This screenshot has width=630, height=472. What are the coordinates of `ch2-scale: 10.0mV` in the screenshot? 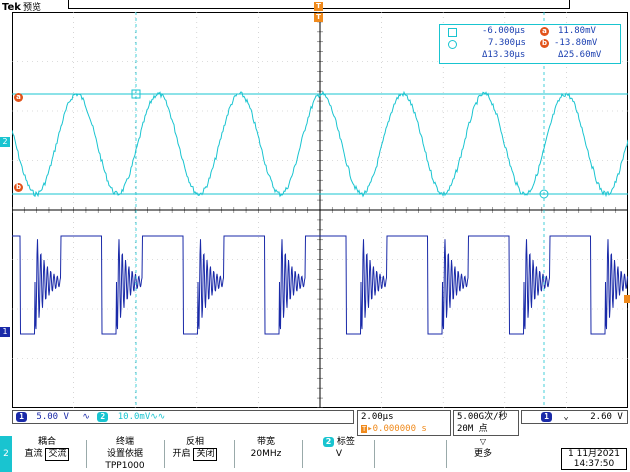 It's located at (134, 417).